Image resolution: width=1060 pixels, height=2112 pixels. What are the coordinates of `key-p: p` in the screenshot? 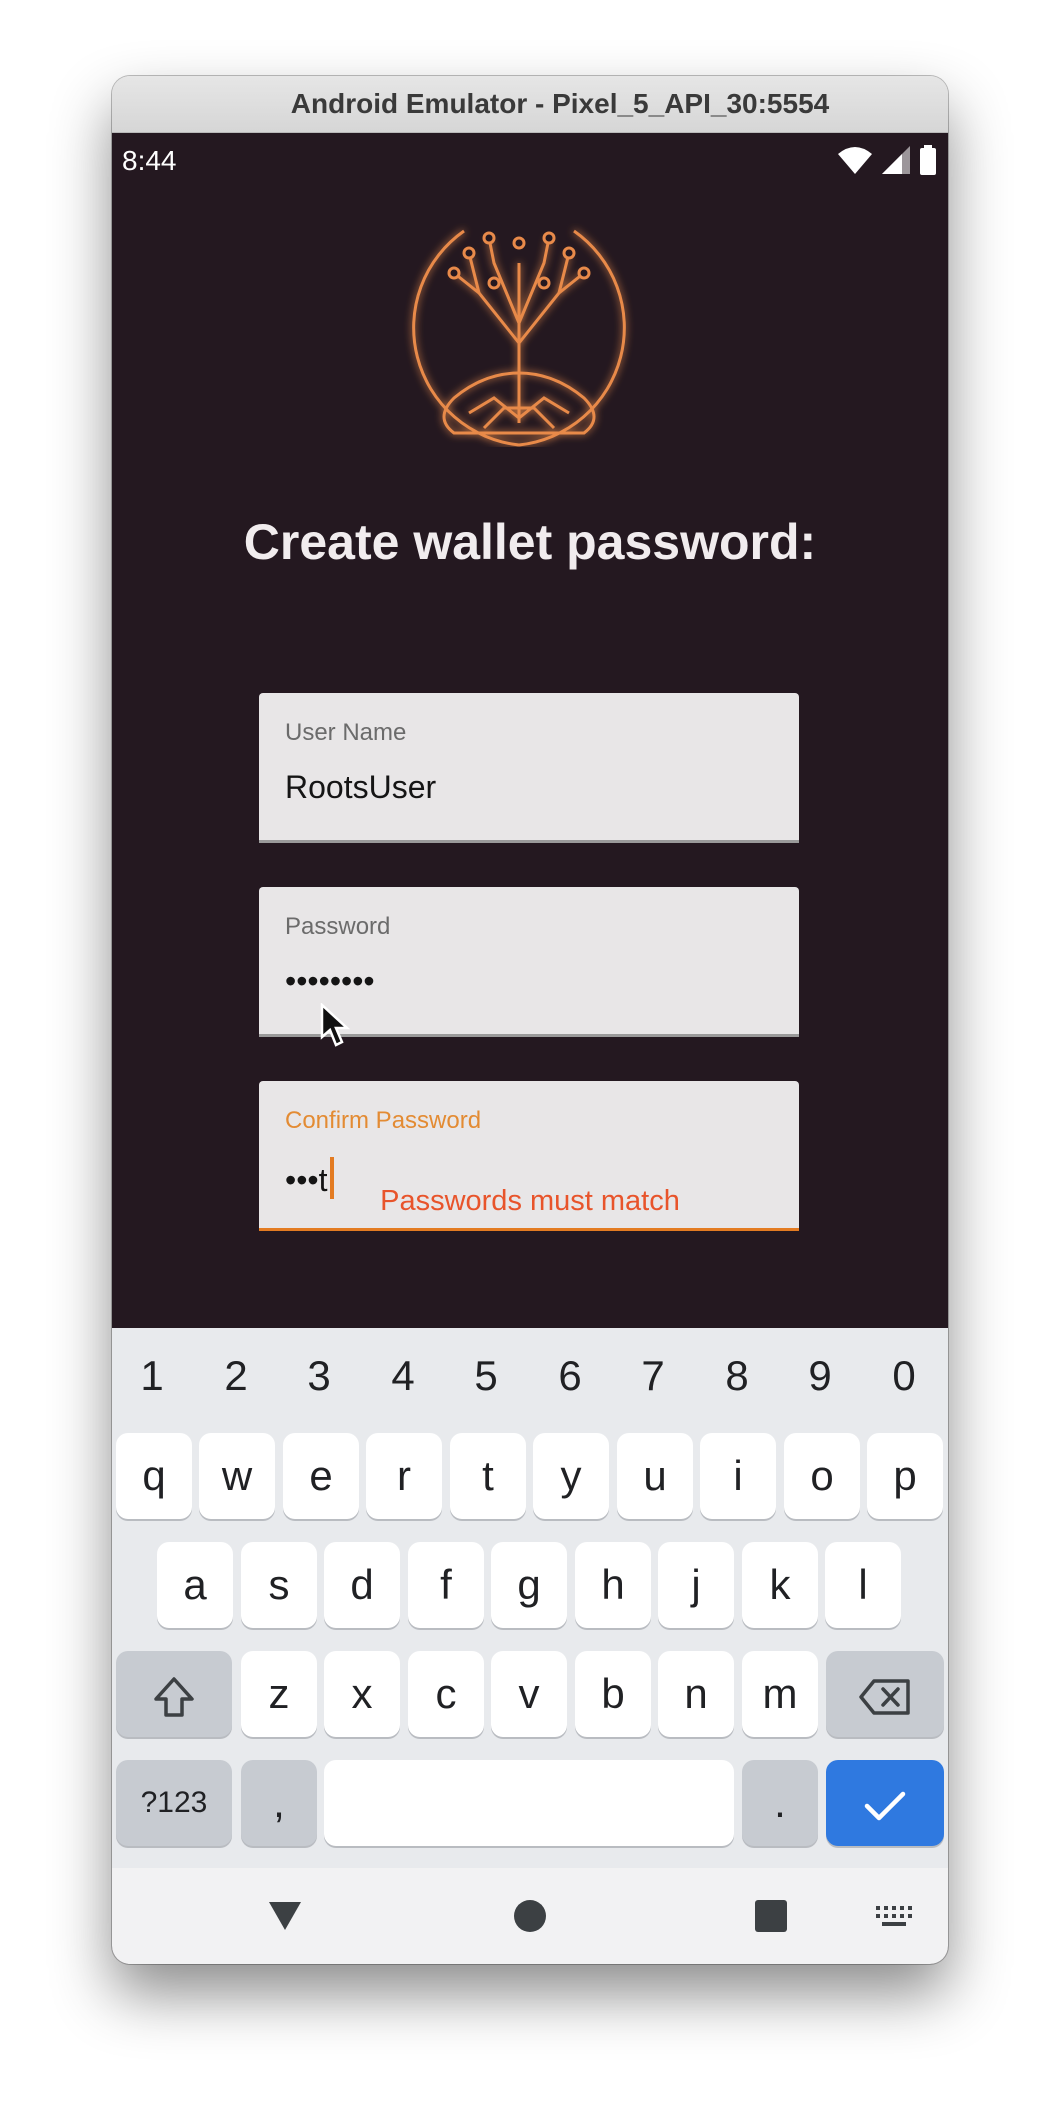 It's located at (905, 1476).